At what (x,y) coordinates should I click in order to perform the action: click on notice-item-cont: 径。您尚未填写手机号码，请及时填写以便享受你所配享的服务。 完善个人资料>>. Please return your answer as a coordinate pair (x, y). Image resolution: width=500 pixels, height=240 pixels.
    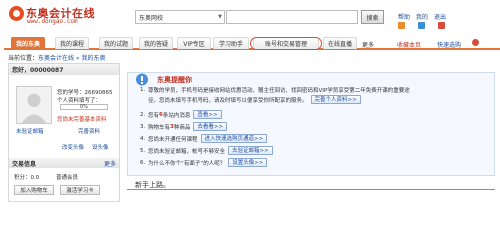
    Looking at the image, I should click on (254, 99).